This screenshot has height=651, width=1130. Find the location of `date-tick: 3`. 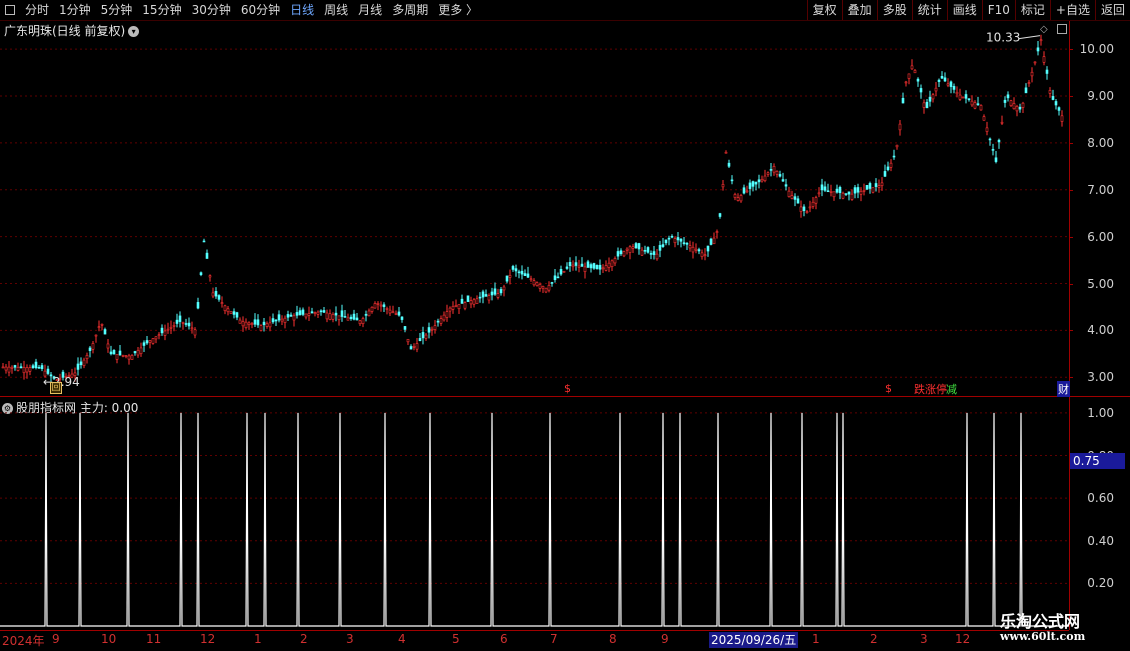

date-tick: 3 is located at coordinates (350, 639).